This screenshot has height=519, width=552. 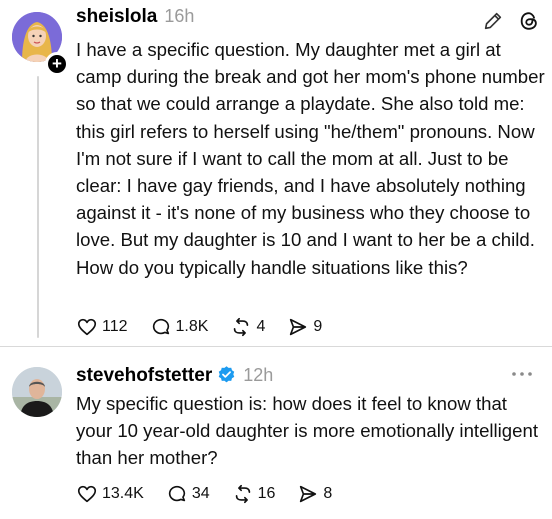 I want to click on like-button: 112, so click(x=102, y=327).